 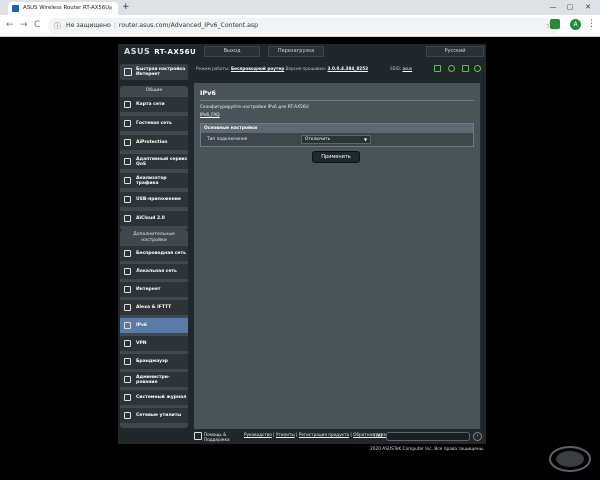 I want to click on apply-button: Применить, so click(x=336, y=157).